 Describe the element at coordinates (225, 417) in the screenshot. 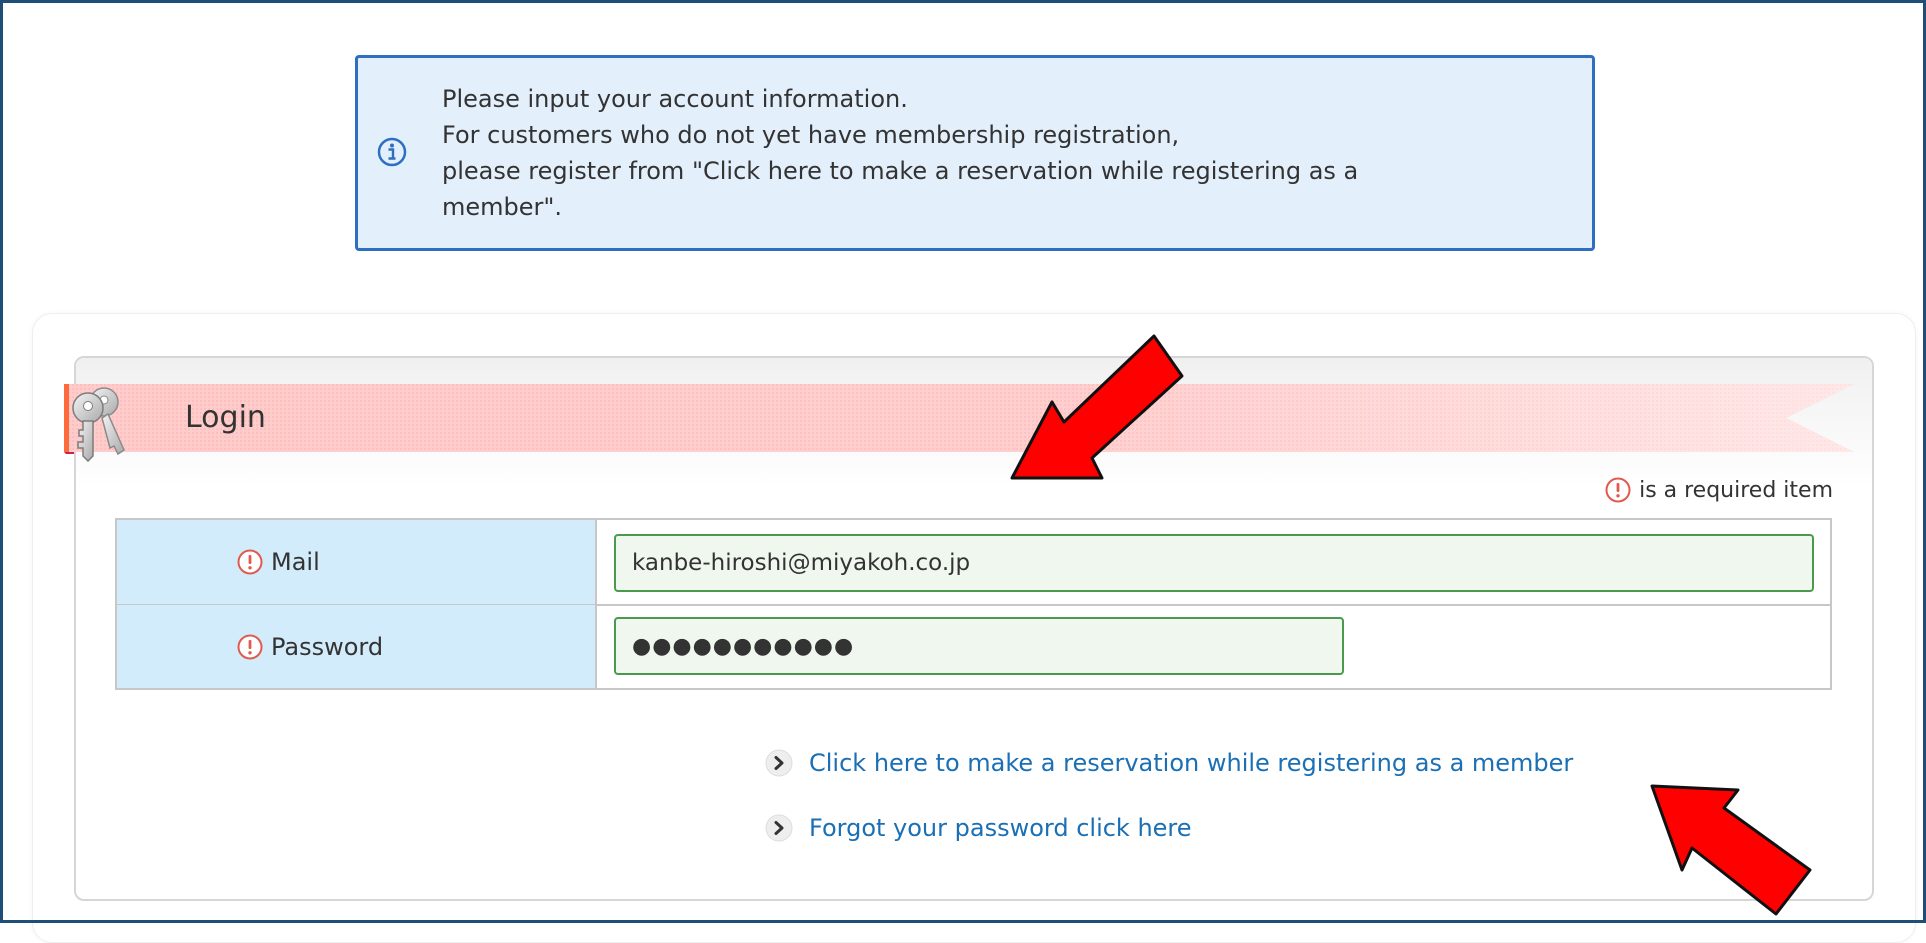

I see `login-title: Login` at that location.